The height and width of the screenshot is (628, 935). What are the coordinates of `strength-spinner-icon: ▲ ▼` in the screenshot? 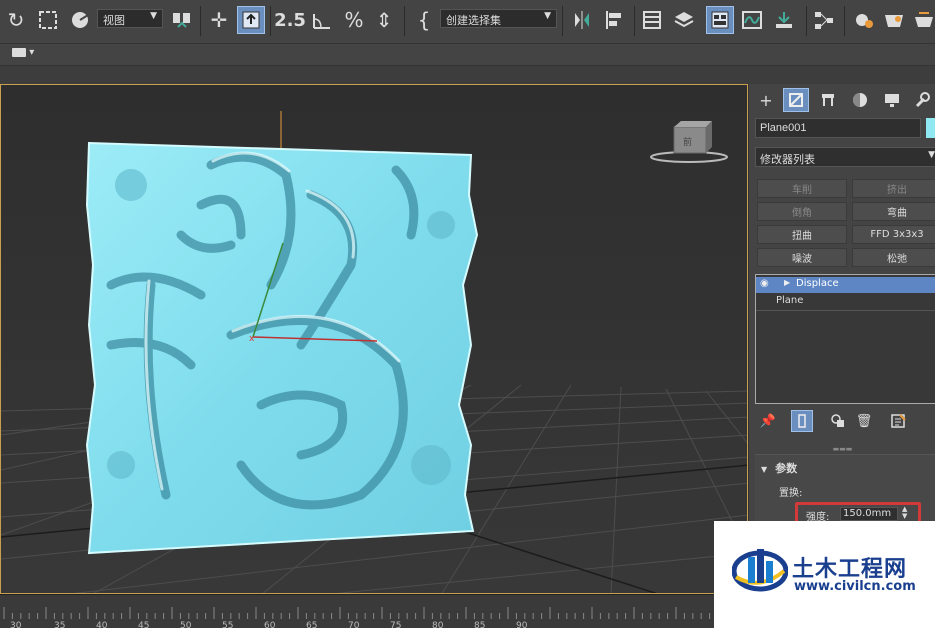 It's located at (904, 513).